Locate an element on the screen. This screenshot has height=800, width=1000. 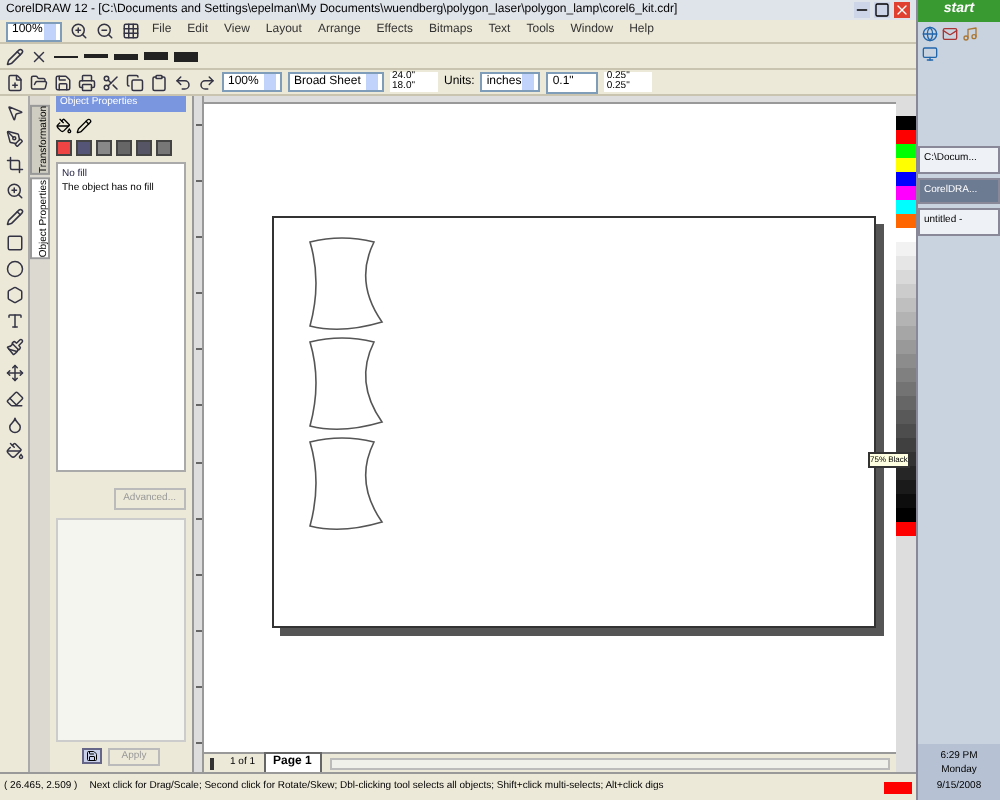
monitor-icon is located at coordinates (930, 54).